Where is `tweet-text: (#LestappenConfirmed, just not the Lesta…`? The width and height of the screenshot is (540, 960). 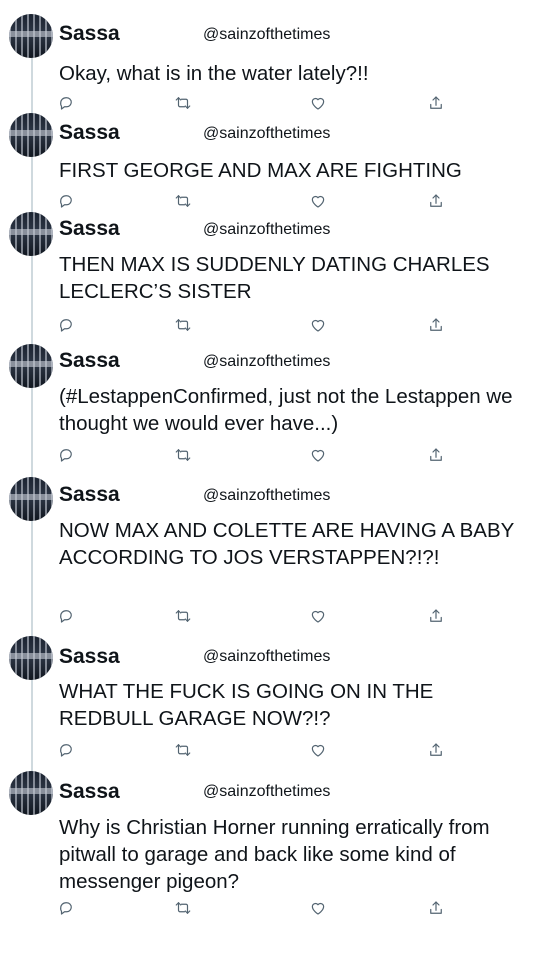
tweet-text: (#LestappenConfirmed, just not the Lesta… is located at coordinates (286, 410).